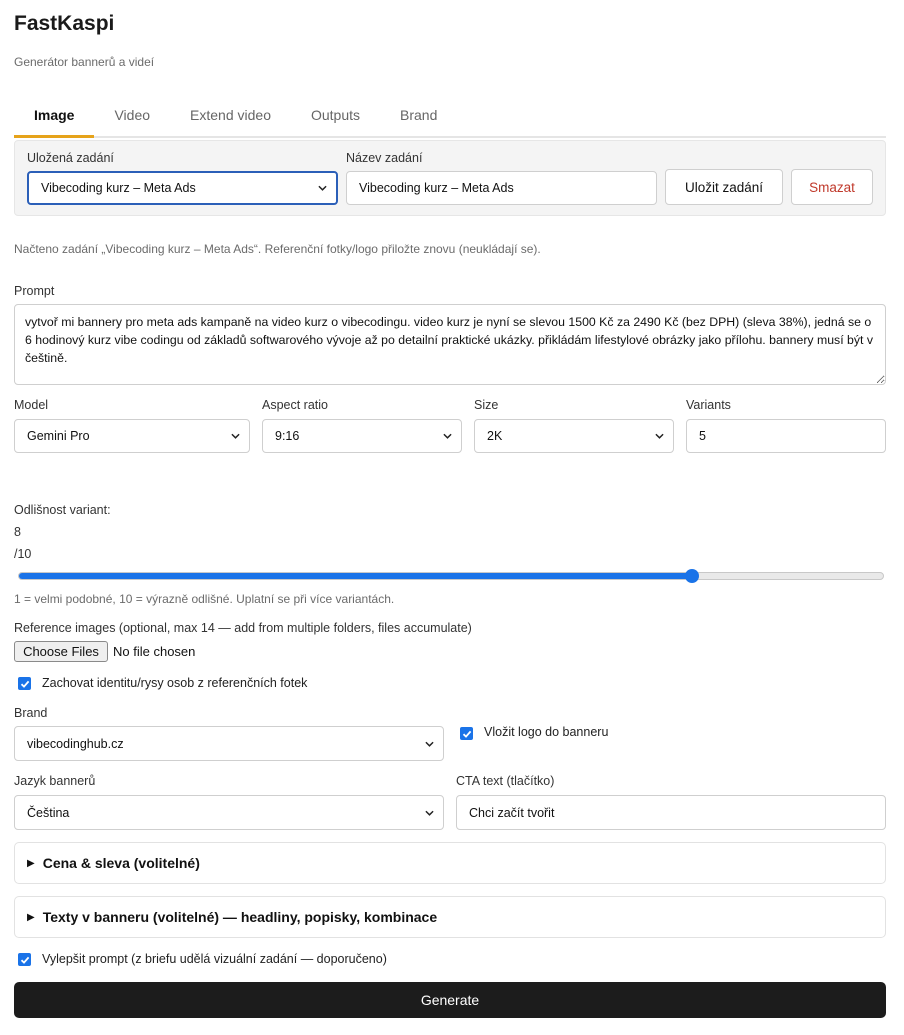 This screenshot has width=904, height=1035. I want to click on tab-image: Image, so click(54, 119).